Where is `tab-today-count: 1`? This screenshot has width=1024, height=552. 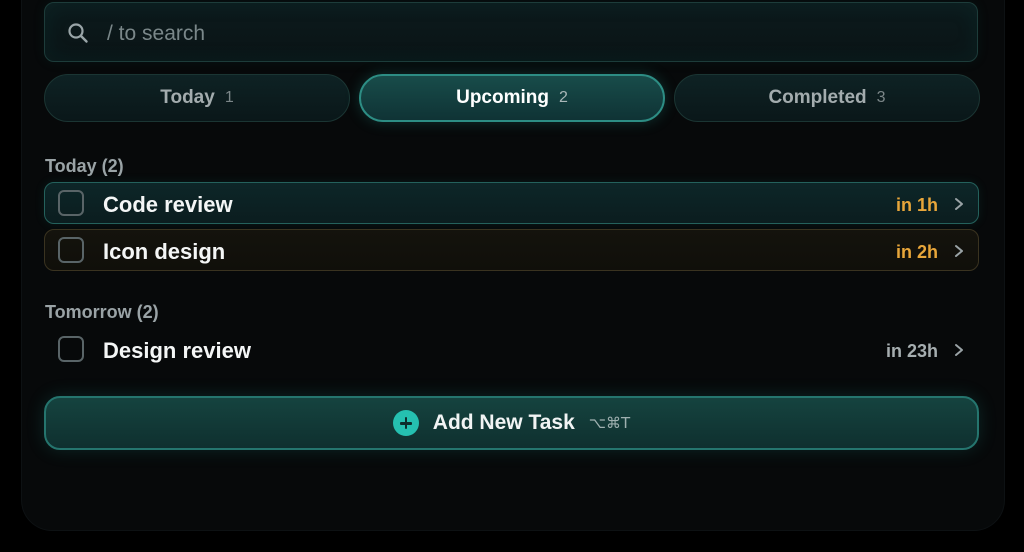 tab-today-count: 1 is located at coordinates (229, 97).